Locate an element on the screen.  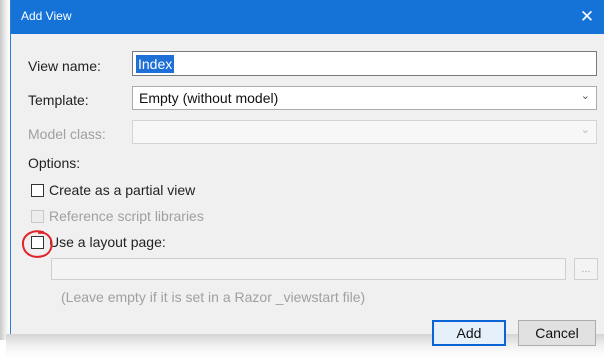
model-class-dropdown: ⌄ is located at coordinates (364, 132).